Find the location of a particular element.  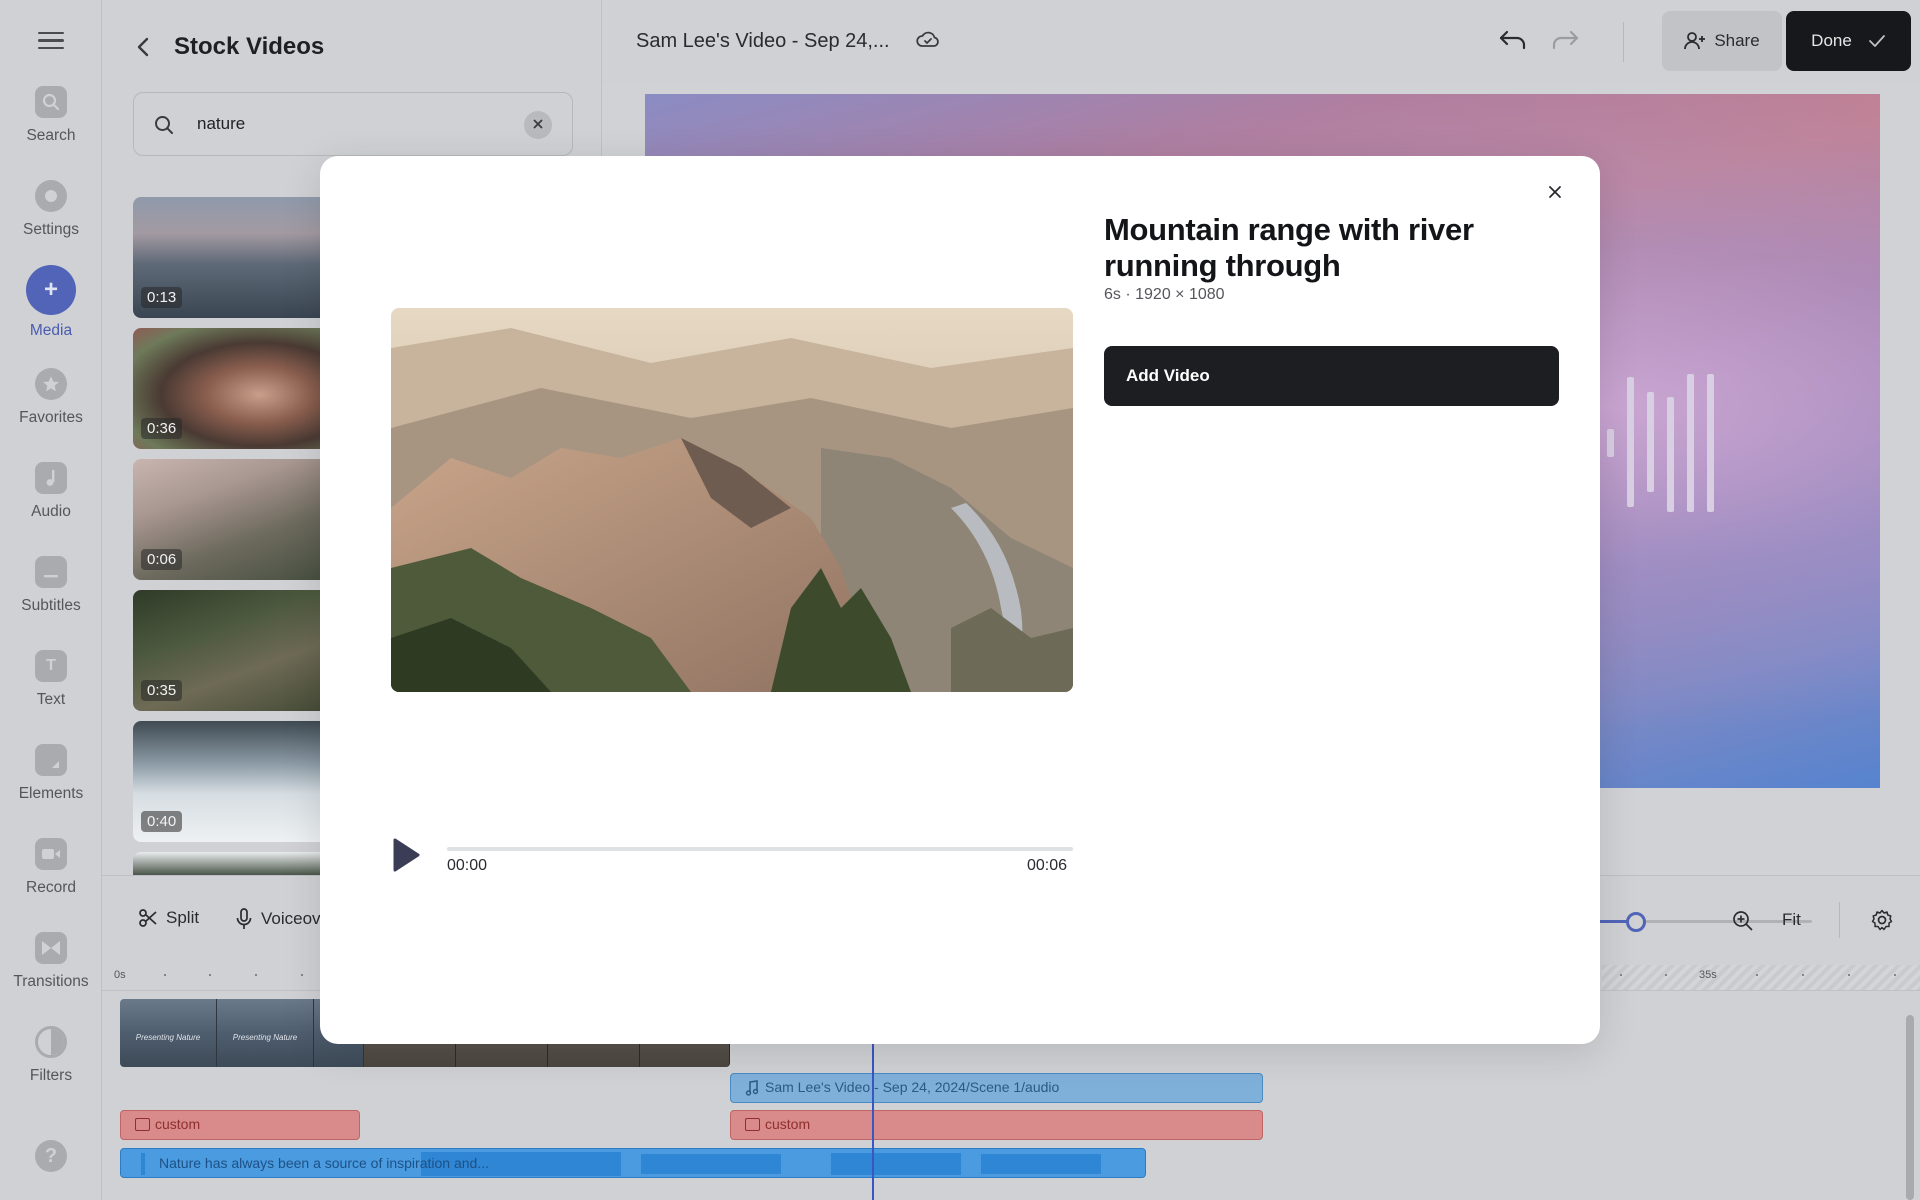

text-icon: T is located at coordinates (51, 666).